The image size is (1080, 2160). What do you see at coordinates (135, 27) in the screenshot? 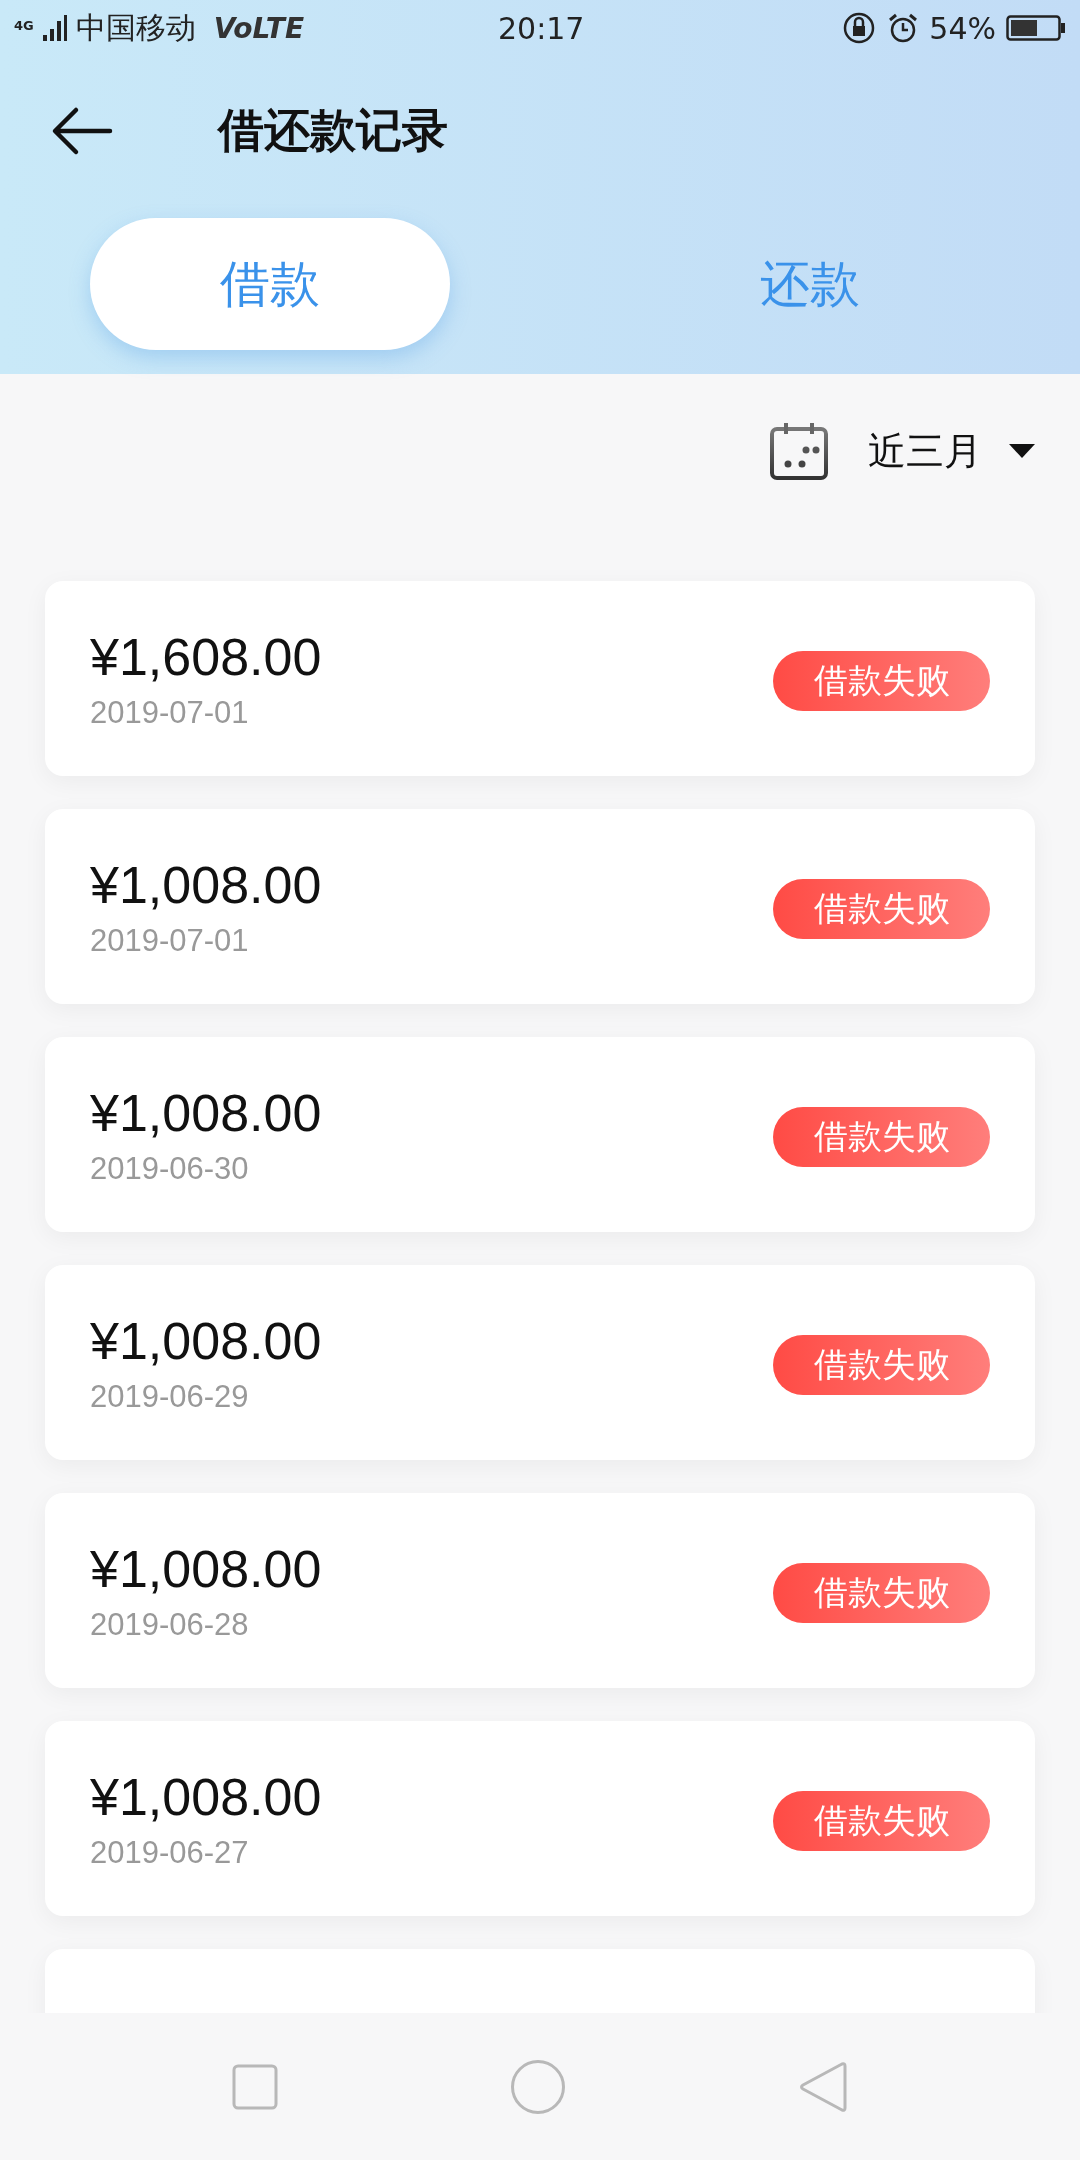
I see `carrier-name: 中国移动` at bounding box center [135, 27].